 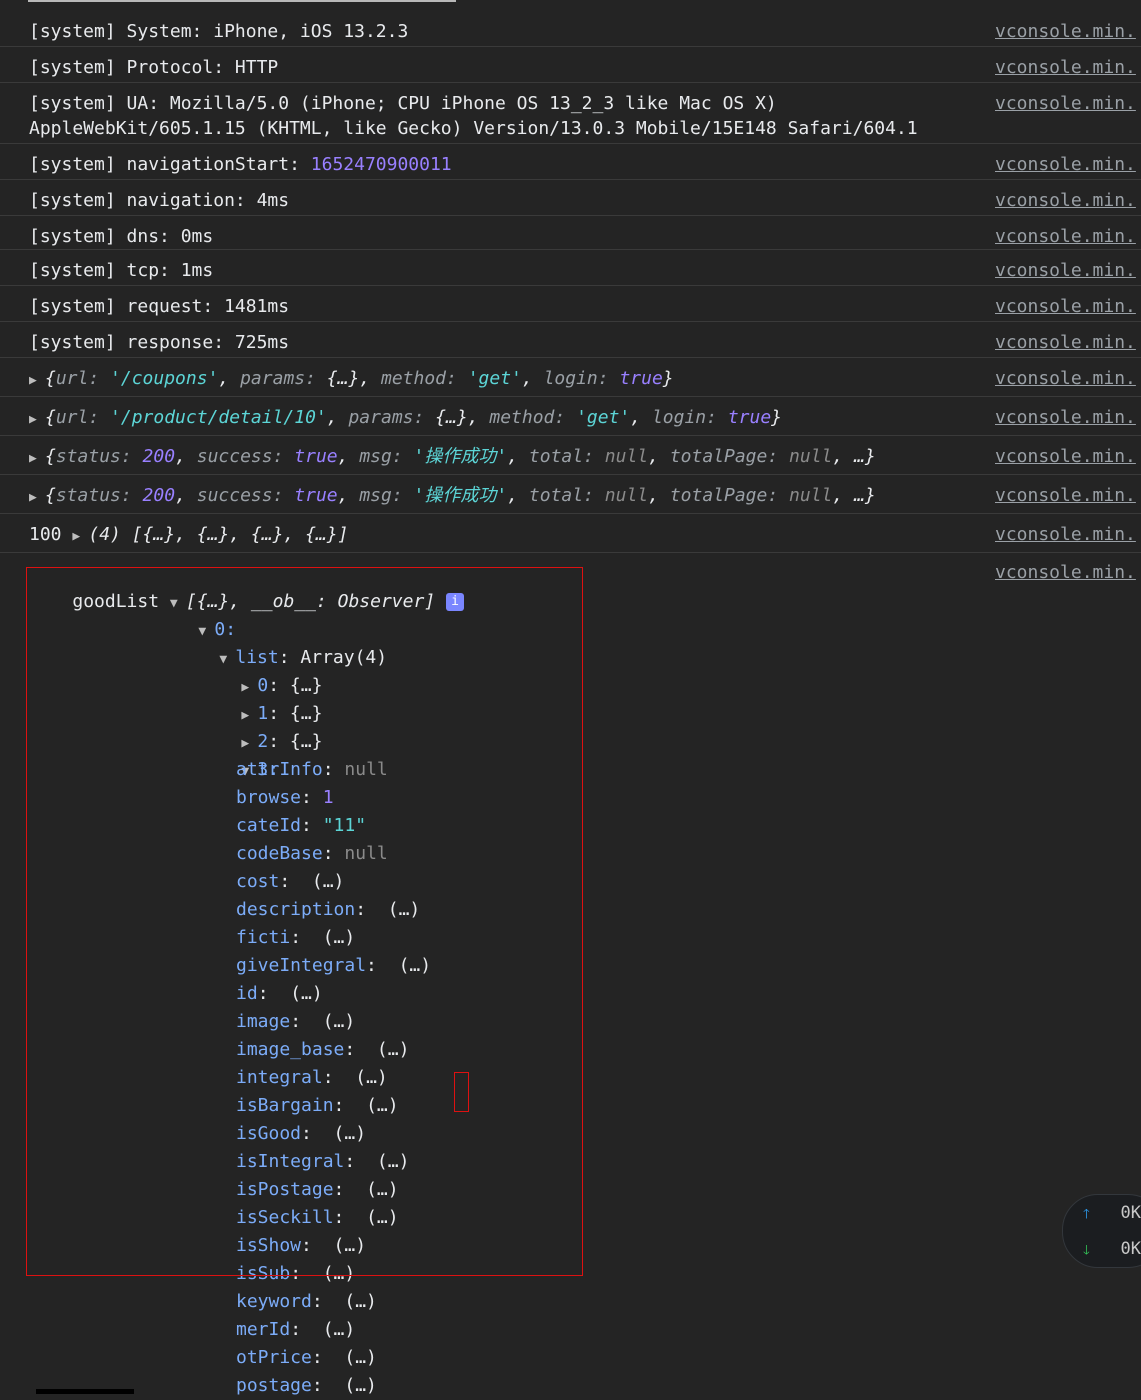 I want to click on log-message: [system] navigation: 4ms, so click(x=159, y=200).